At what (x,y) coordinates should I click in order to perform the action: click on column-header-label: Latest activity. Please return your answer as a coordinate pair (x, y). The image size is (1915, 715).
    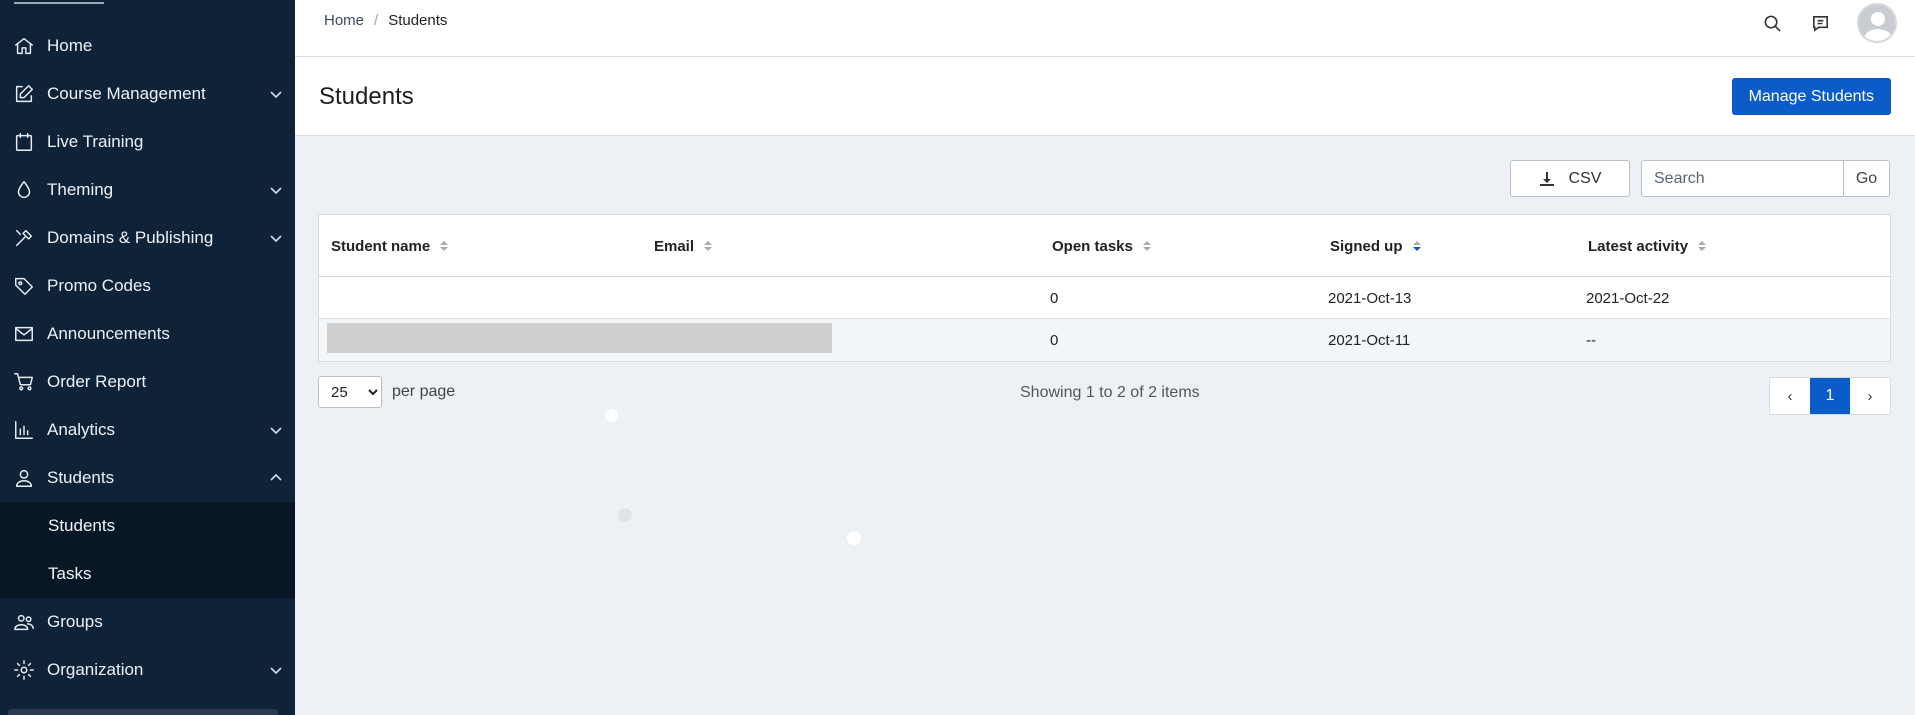
    Looking at the image, I should click on (1638, 246).